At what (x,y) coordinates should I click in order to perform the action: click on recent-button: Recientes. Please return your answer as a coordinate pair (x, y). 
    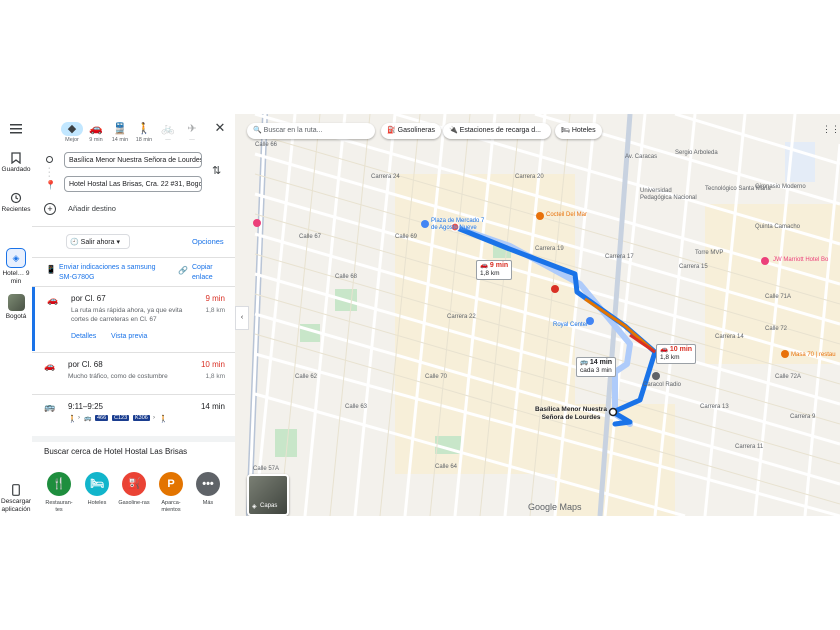
    Looking at the image, I should click on (16, 203).